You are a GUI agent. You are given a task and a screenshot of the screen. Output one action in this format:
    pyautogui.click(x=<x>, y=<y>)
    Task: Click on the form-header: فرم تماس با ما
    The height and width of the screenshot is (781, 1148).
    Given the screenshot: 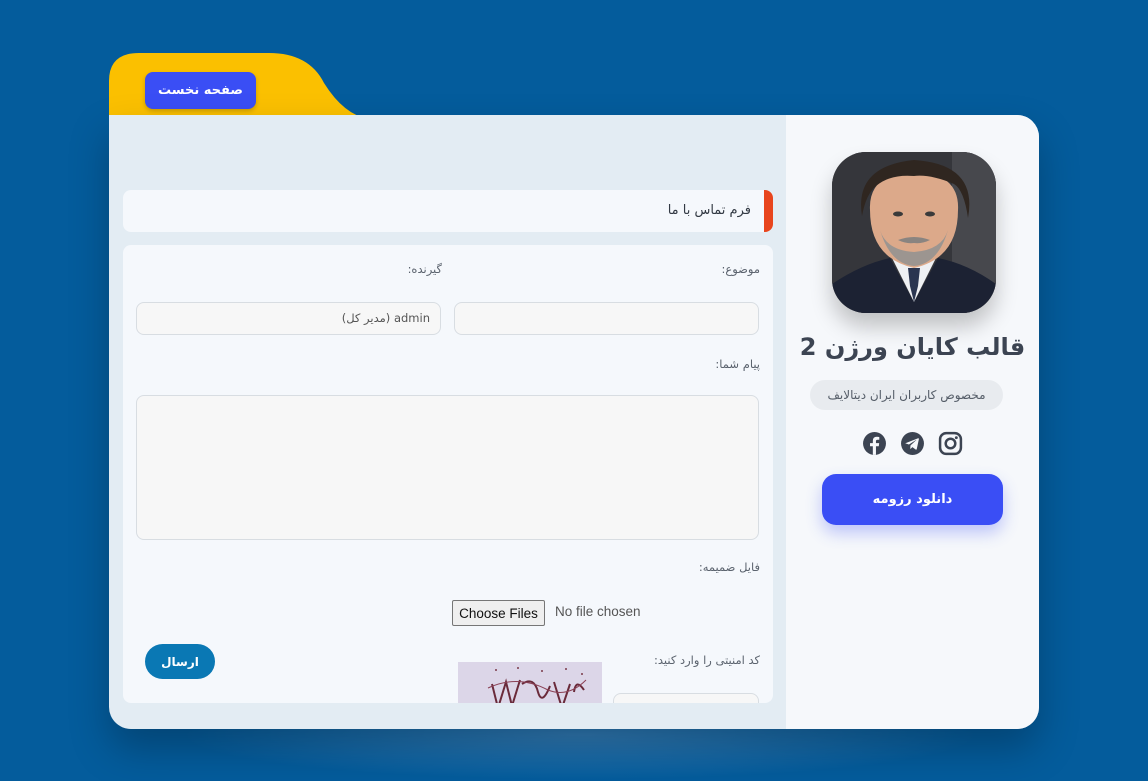 What is the action you would take?
    pyautogui.click(x=448, y=211)
    